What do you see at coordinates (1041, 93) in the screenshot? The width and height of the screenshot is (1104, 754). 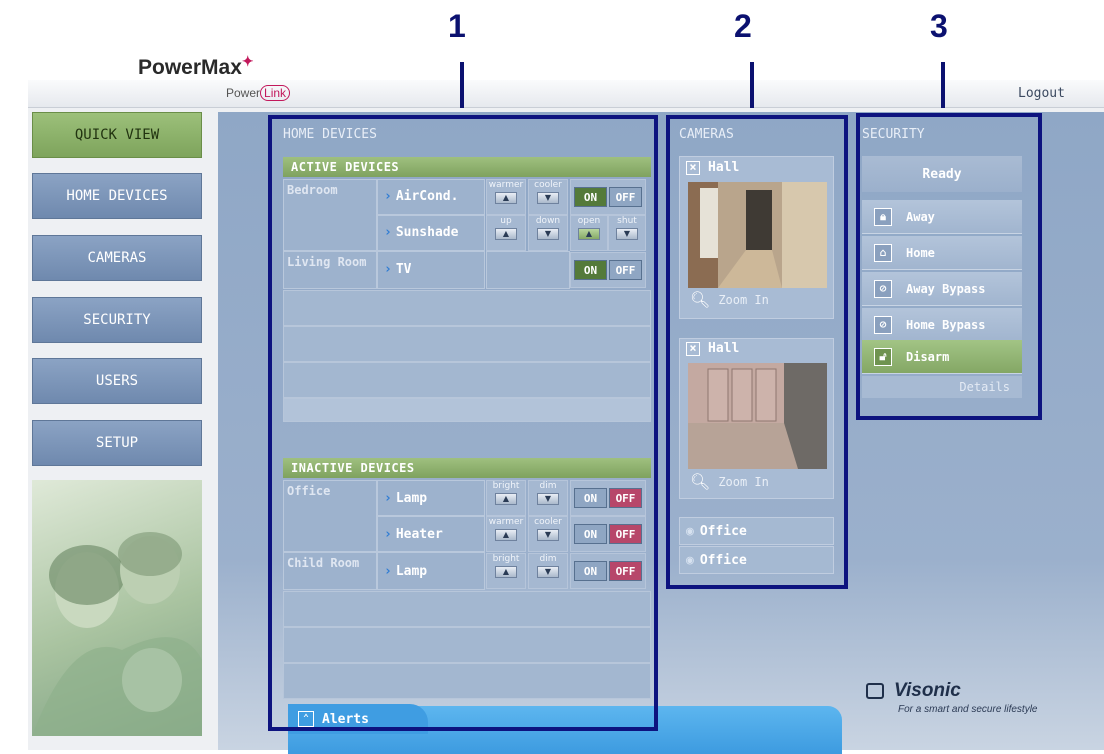 I see `logout-link: Logout` at bounding box center [1041, 93].